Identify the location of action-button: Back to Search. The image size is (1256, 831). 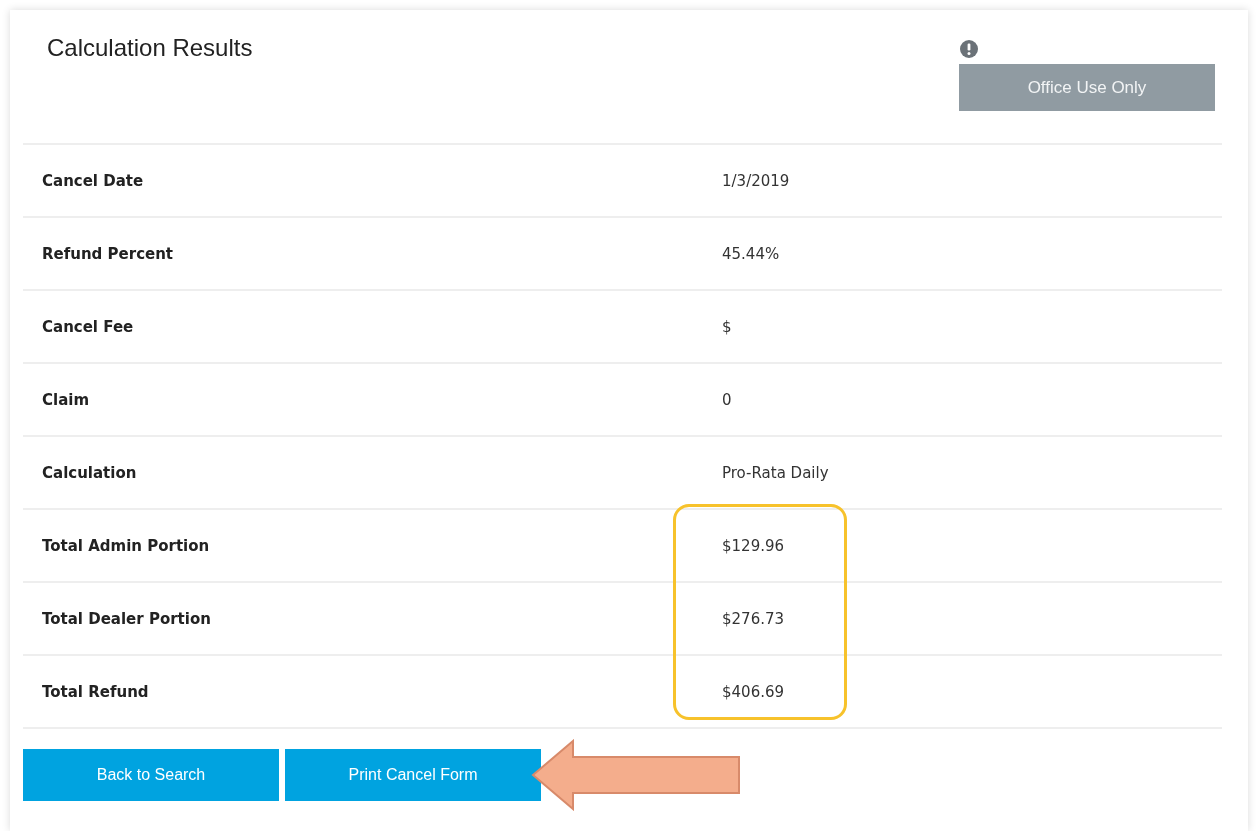
(151, 775).